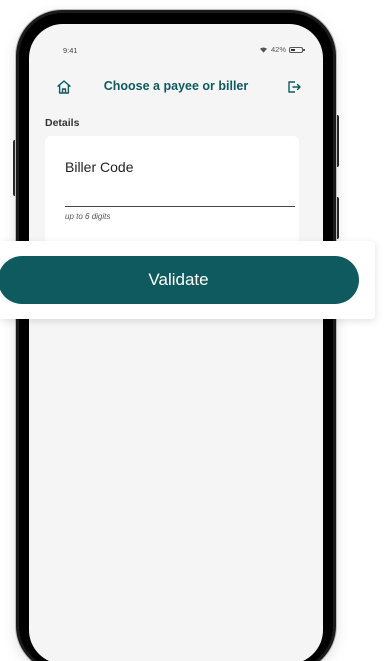  I want to click on biller-code-label: Biller Code, so click(99, 167).